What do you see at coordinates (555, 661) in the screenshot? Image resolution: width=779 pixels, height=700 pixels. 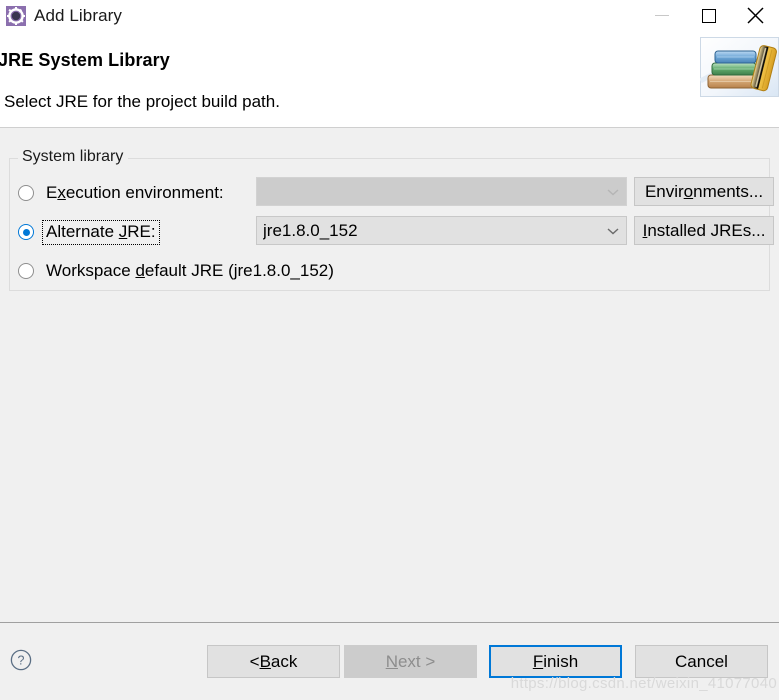 I see `finish-button: Finish` at bounding box center [555, 661].